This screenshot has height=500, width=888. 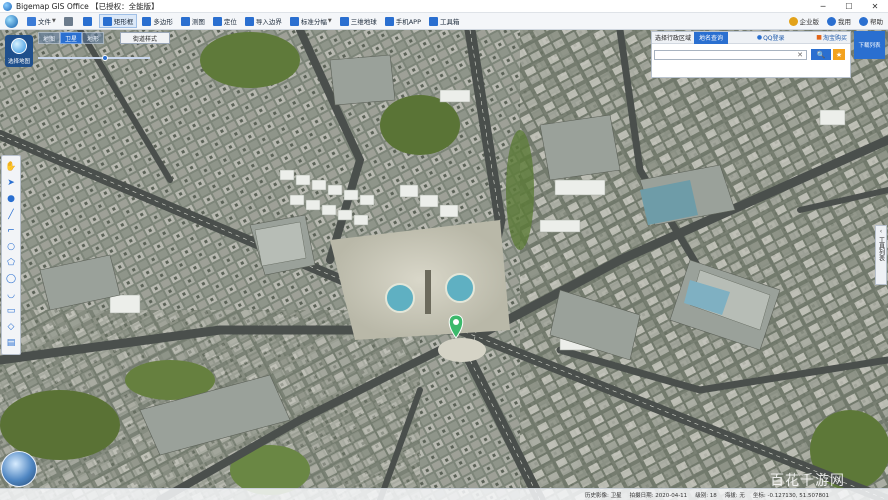 I want to click on toolbar-right-item-1: 我用, so click(x=839, y=21).